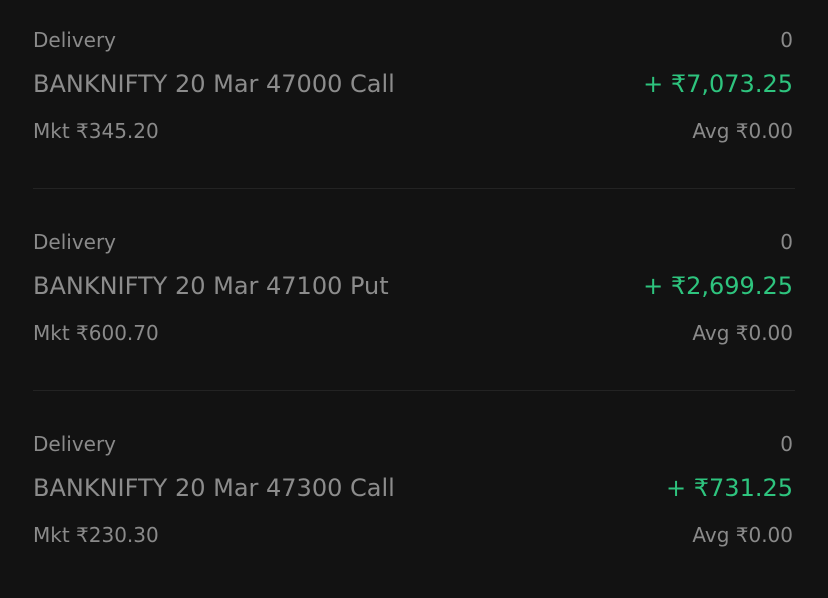 The width and height of the screenshot is (828, 598). What do you see at coordinates (96, 333) in the screenshot?
I see `market-price: Mkt ₹600.70` at bounding box center [96, 333].